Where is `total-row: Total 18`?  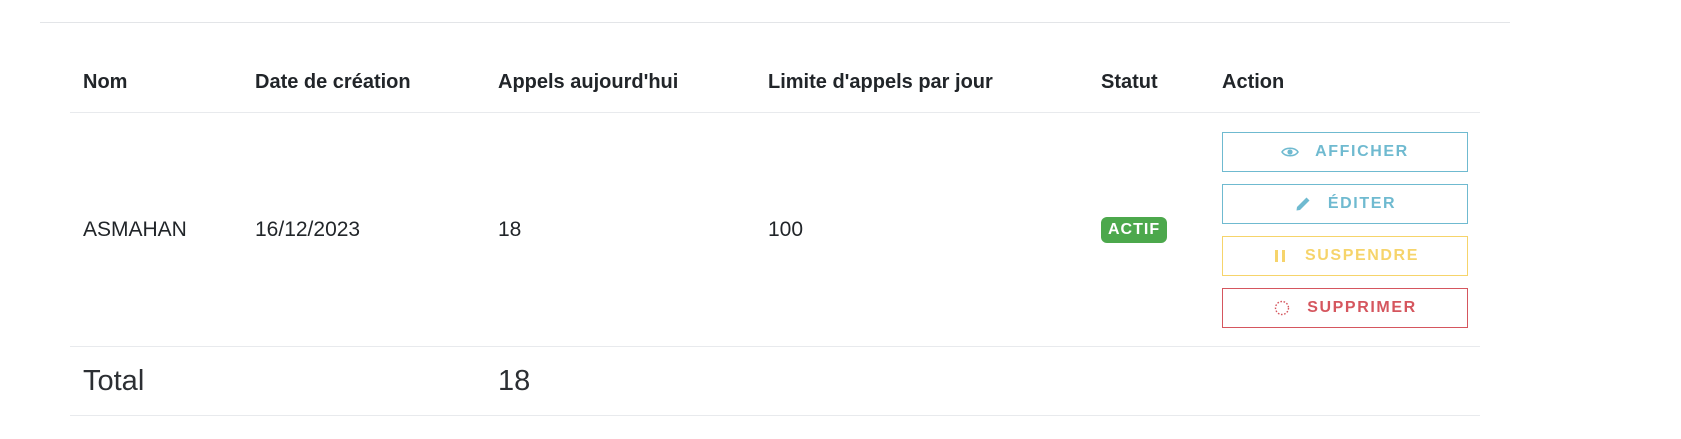 total-row: Total 18 is located at coordinates (775, 381).